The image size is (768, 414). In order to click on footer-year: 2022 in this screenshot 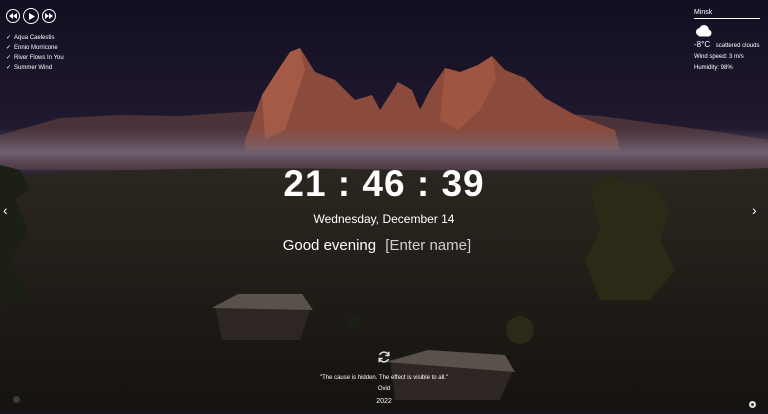, I will do `click(384, 401)`.